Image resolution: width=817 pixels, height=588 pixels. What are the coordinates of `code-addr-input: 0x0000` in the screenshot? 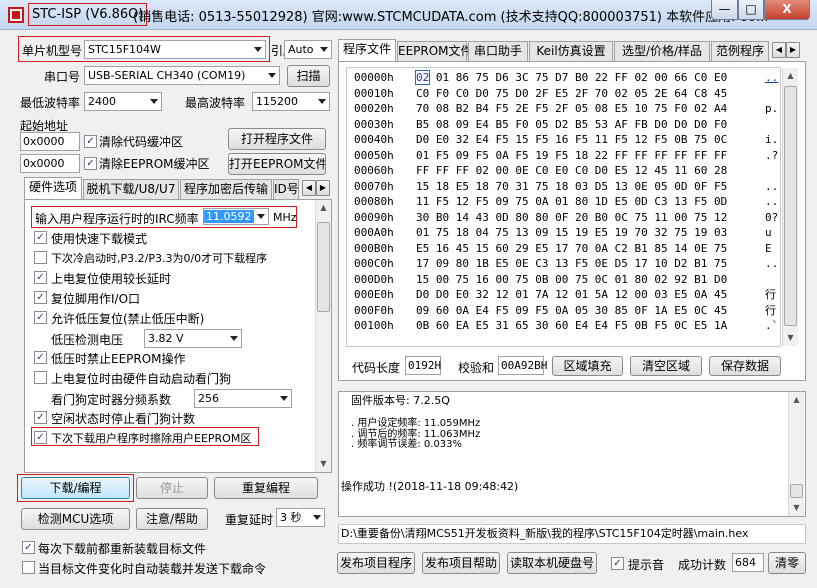 It's located at (50, 141).